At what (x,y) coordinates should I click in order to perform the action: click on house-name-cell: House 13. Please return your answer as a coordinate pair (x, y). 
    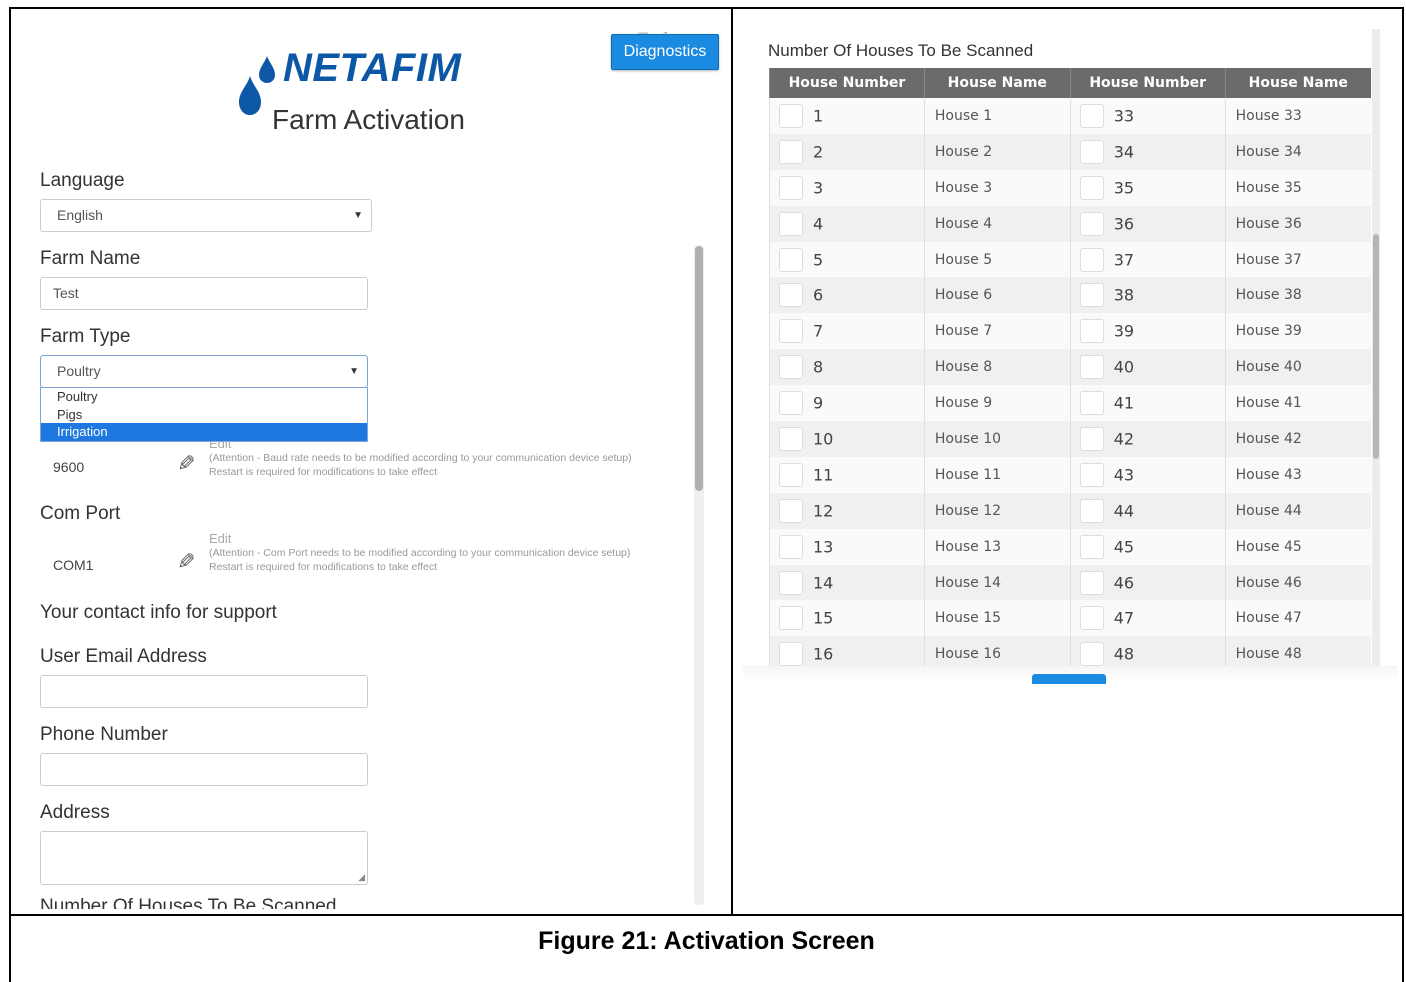
    Looking at the image, I should click on (997, 546).